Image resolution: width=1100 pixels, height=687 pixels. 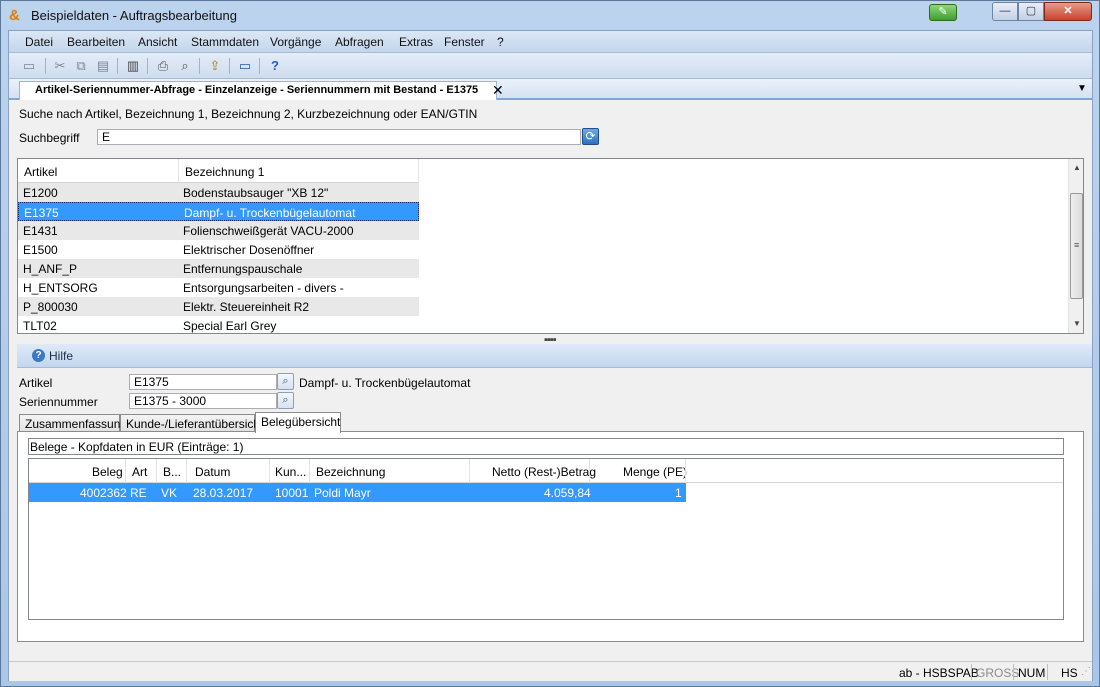 What do you see at coordinates (61, 356) in the screenshot?
I see `help-label: Hilfe` at bounding box center [61, 356].